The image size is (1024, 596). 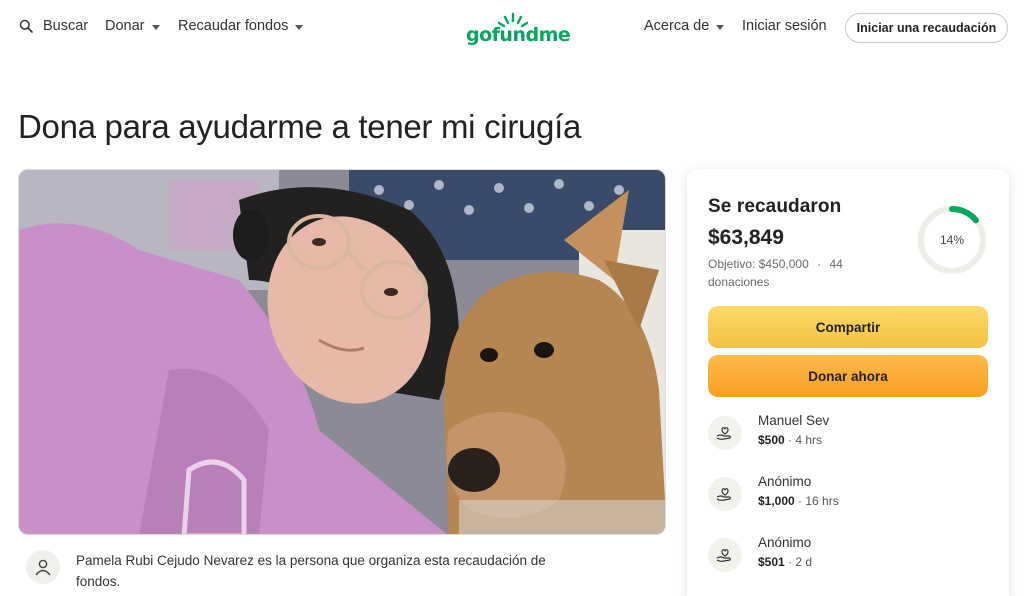 I want to click on donate-menu-label: Donar, so click(x=125, y=26).